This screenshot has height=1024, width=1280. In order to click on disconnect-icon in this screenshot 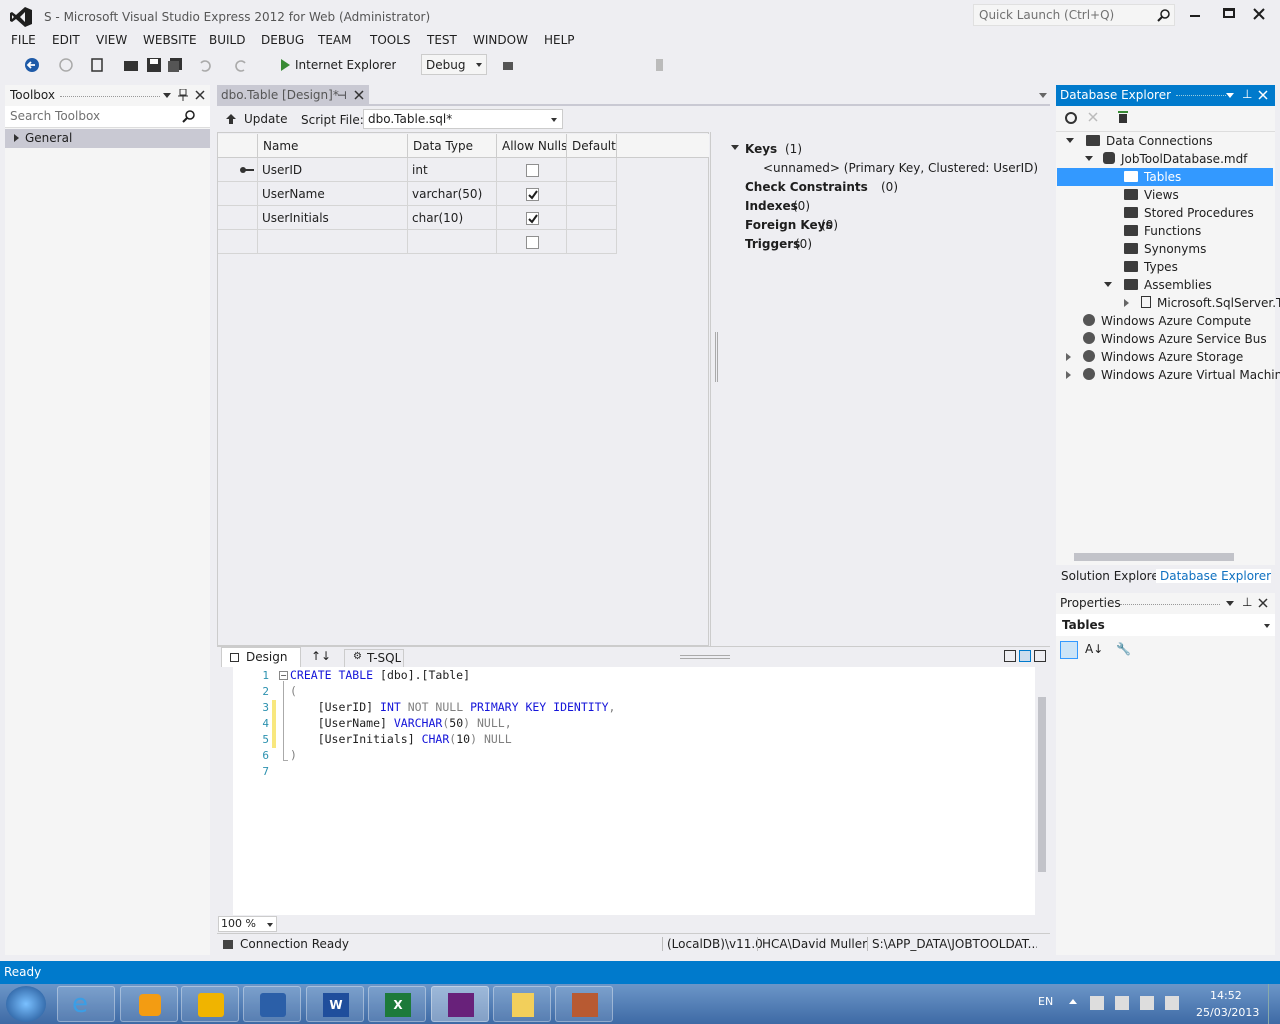, I will do `click(1093, 117)`.